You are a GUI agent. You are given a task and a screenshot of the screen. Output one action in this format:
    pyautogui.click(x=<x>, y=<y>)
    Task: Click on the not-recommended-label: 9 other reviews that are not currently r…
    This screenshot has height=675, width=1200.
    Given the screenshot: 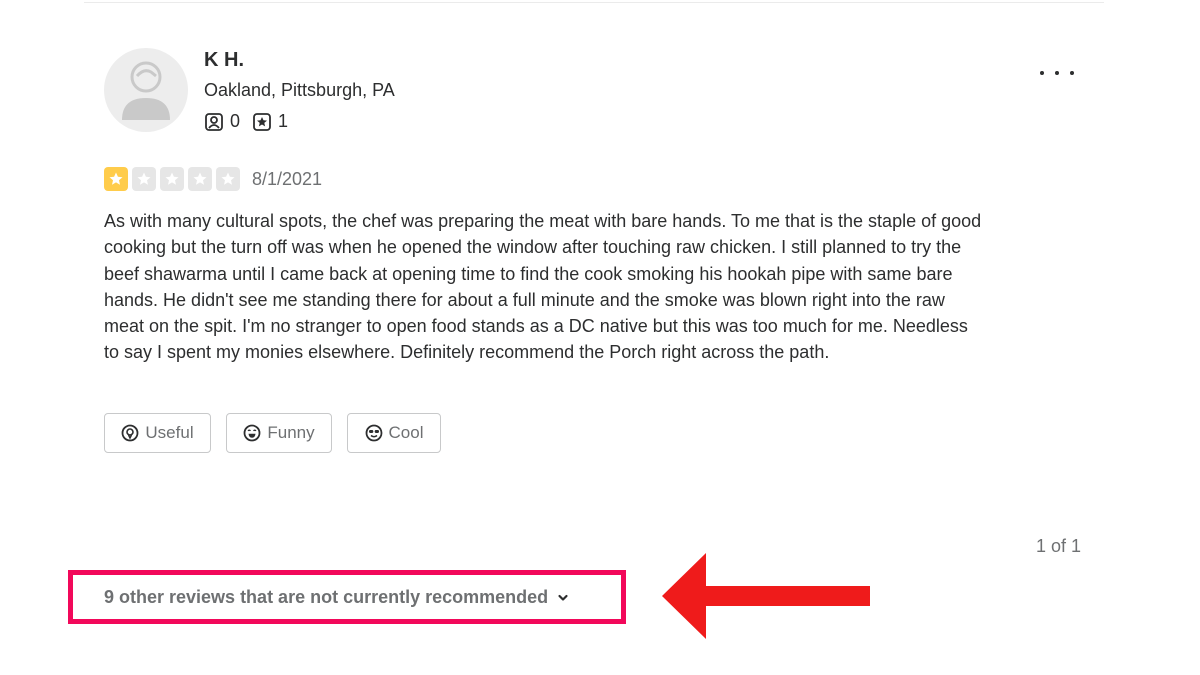 What is the action you would take?
    pyautogui.click(x=326, y=597)
    